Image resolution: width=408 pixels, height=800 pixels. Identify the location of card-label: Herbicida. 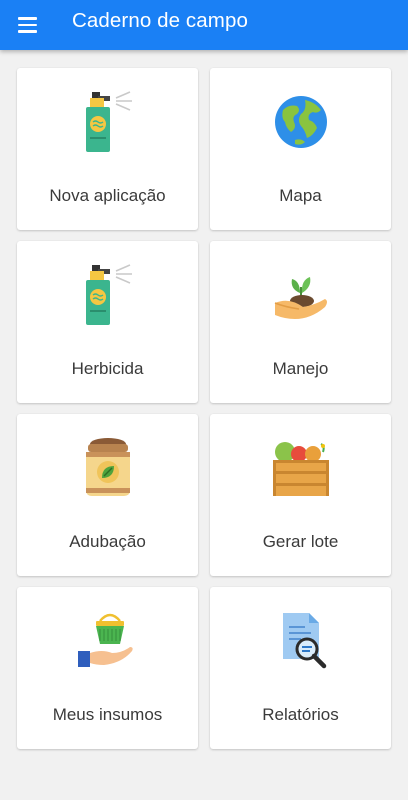
(107, 368).